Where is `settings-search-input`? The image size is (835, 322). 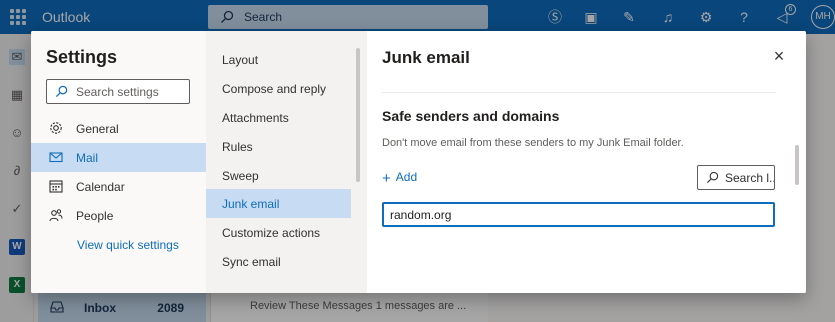 settings-search-input is located at coordinates (131, 91).